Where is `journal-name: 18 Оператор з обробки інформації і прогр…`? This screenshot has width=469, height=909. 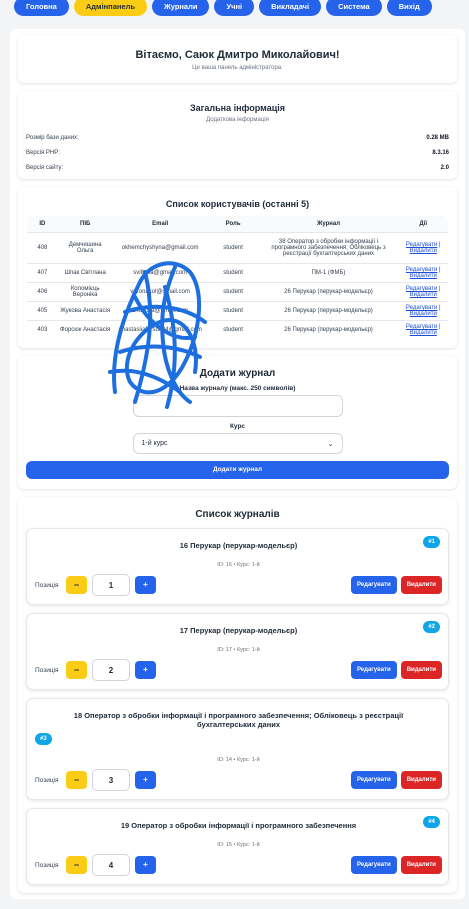
journal-name: 18 Оператор з обробки інформації і прогр… is located at coordinates (238, 720).